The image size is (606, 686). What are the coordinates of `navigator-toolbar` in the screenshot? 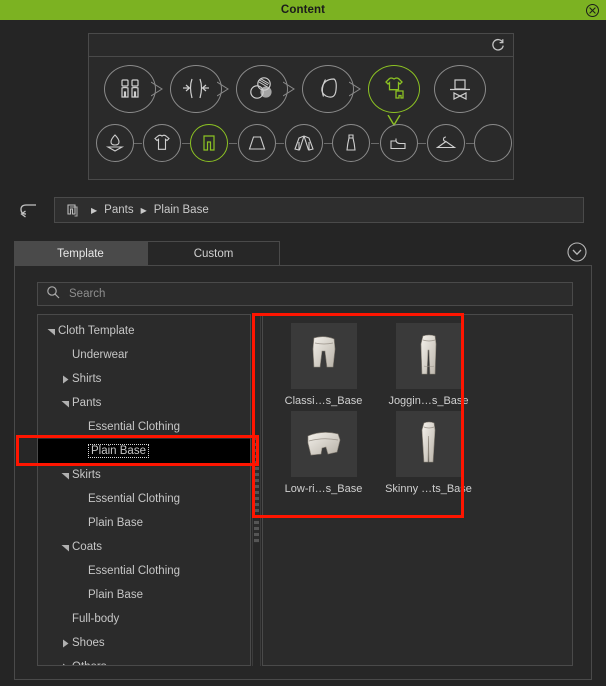 It's located at (301, 45).